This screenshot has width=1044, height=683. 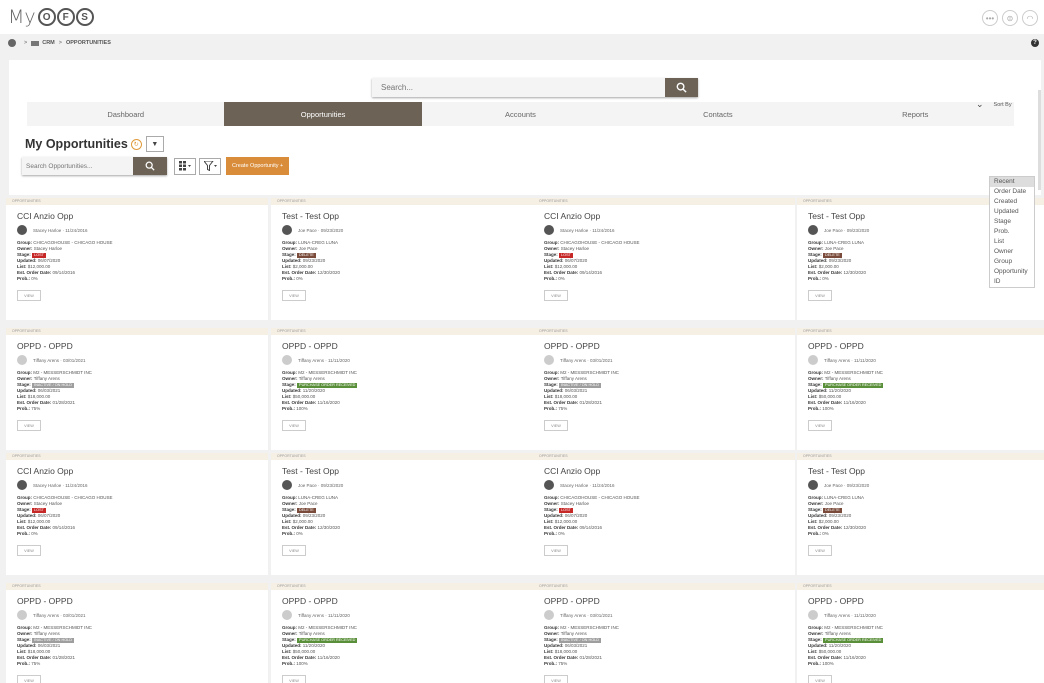 I want to click on sort-option-list: List, so click(x=1012, y=242).